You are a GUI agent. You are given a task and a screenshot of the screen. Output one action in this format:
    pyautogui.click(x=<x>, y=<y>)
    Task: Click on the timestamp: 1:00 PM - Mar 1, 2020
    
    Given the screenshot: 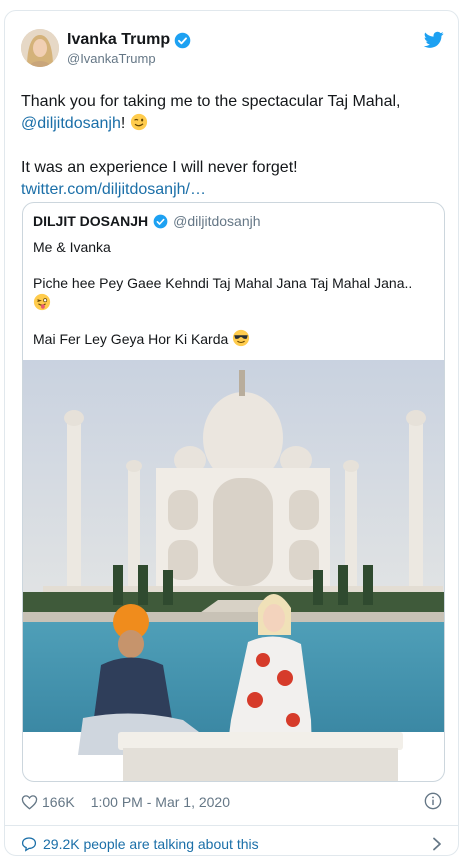 What is the action you would take?
    pyautogui.click(x=160, y=802)
    